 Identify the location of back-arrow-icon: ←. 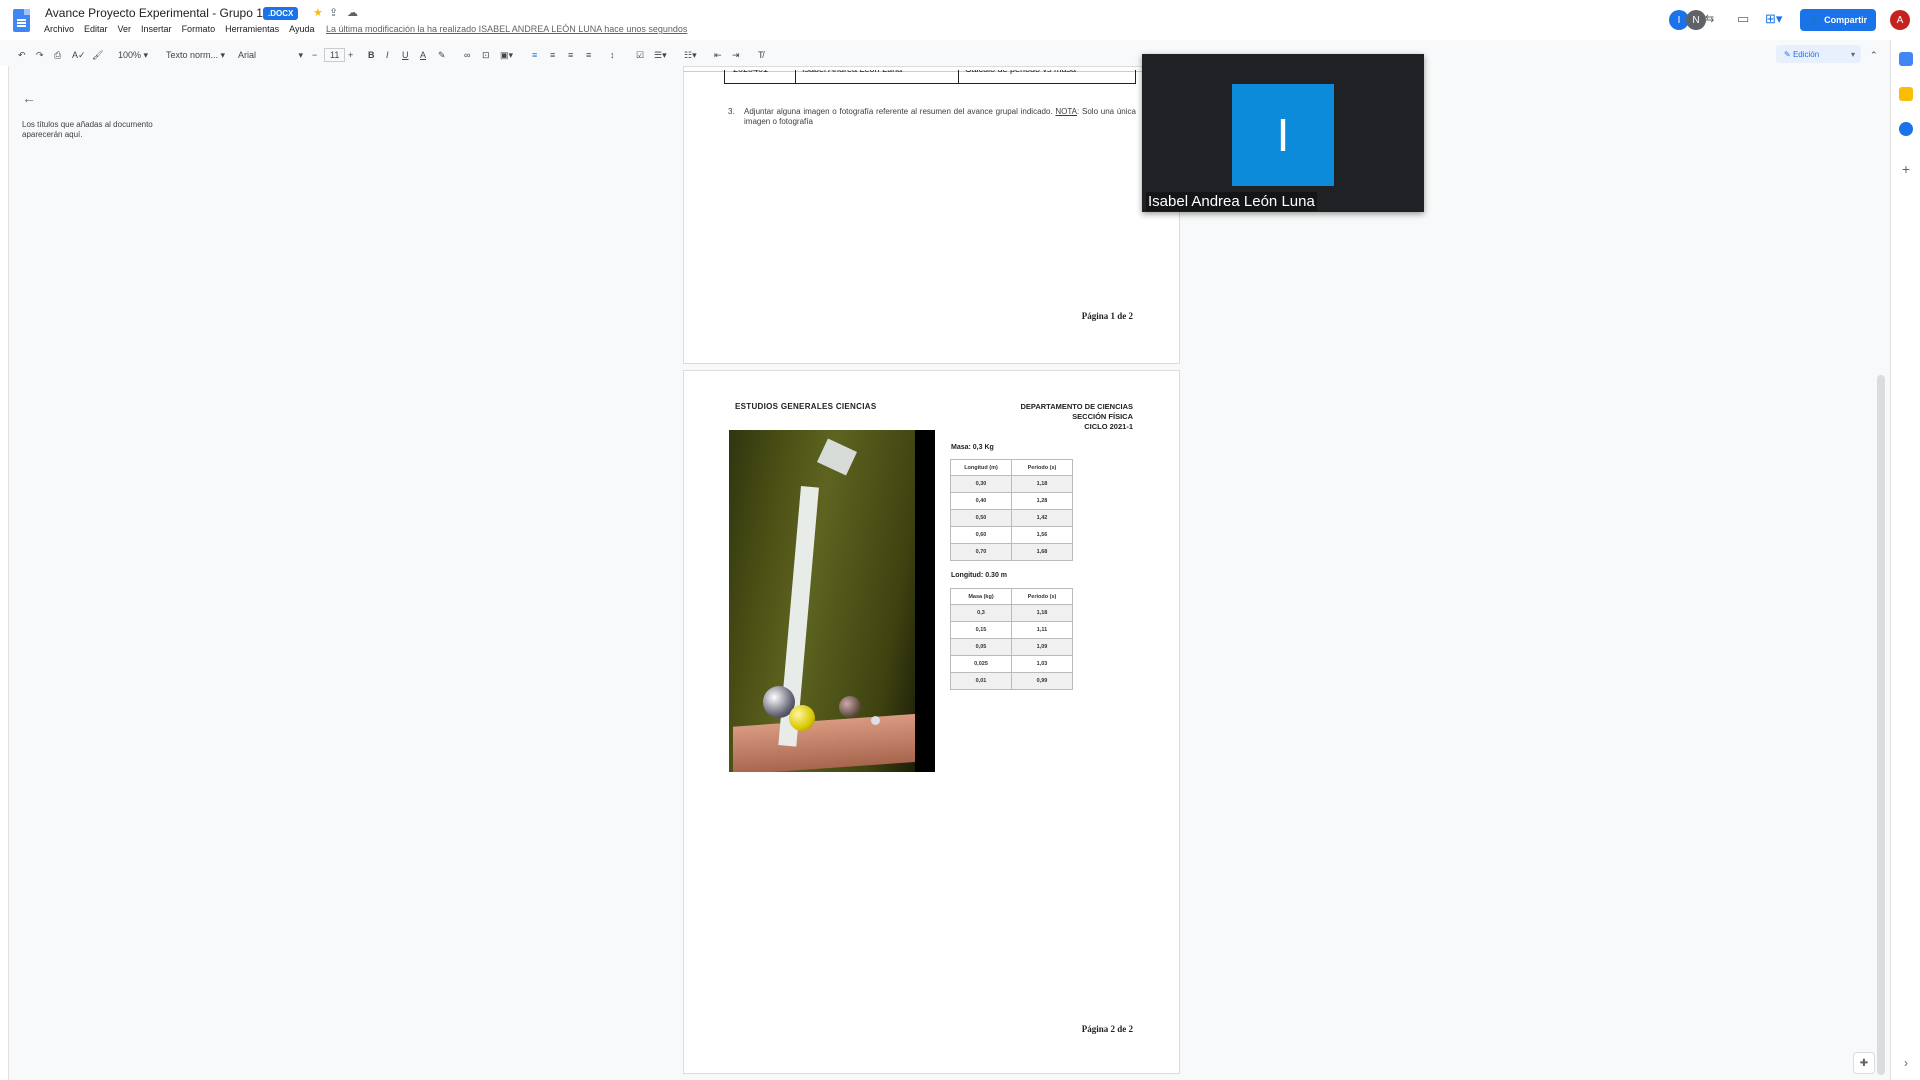
(102, 98).